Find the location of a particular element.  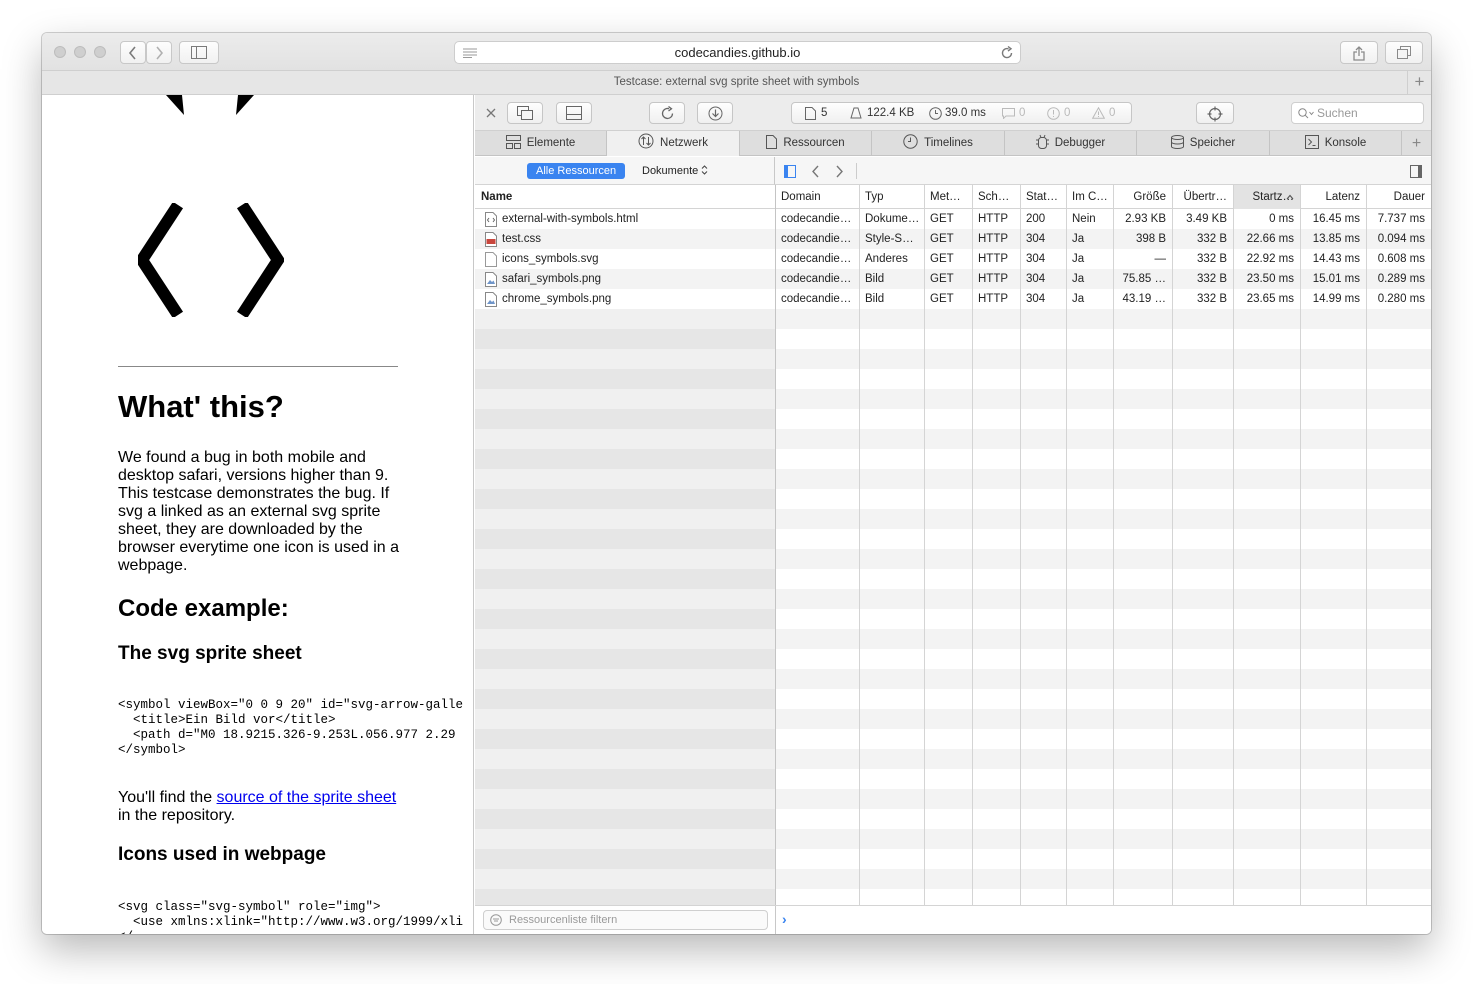

code-example-heading: Code example: is located at coordinates (203, 608).